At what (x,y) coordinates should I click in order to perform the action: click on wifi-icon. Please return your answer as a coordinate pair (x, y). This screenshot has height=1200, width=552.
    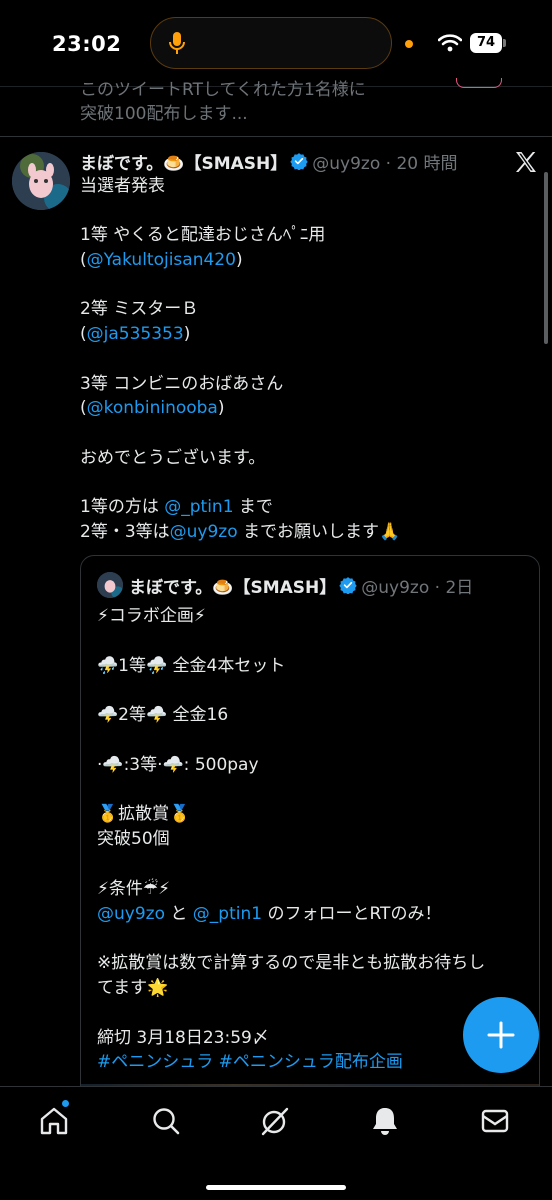
    Looking at the image, I should click on (450, 43).